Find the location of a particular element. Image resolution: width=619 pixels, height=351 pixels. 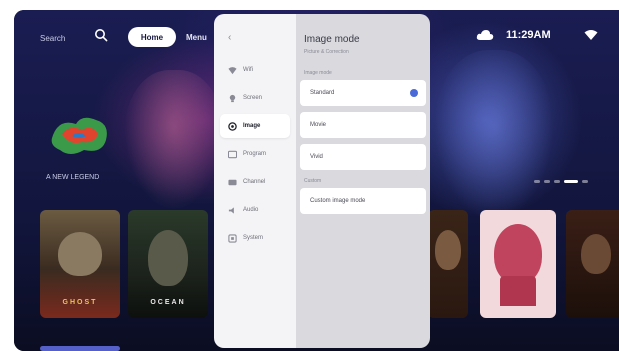

hero-figure-left is located at coordinates (174, 140).